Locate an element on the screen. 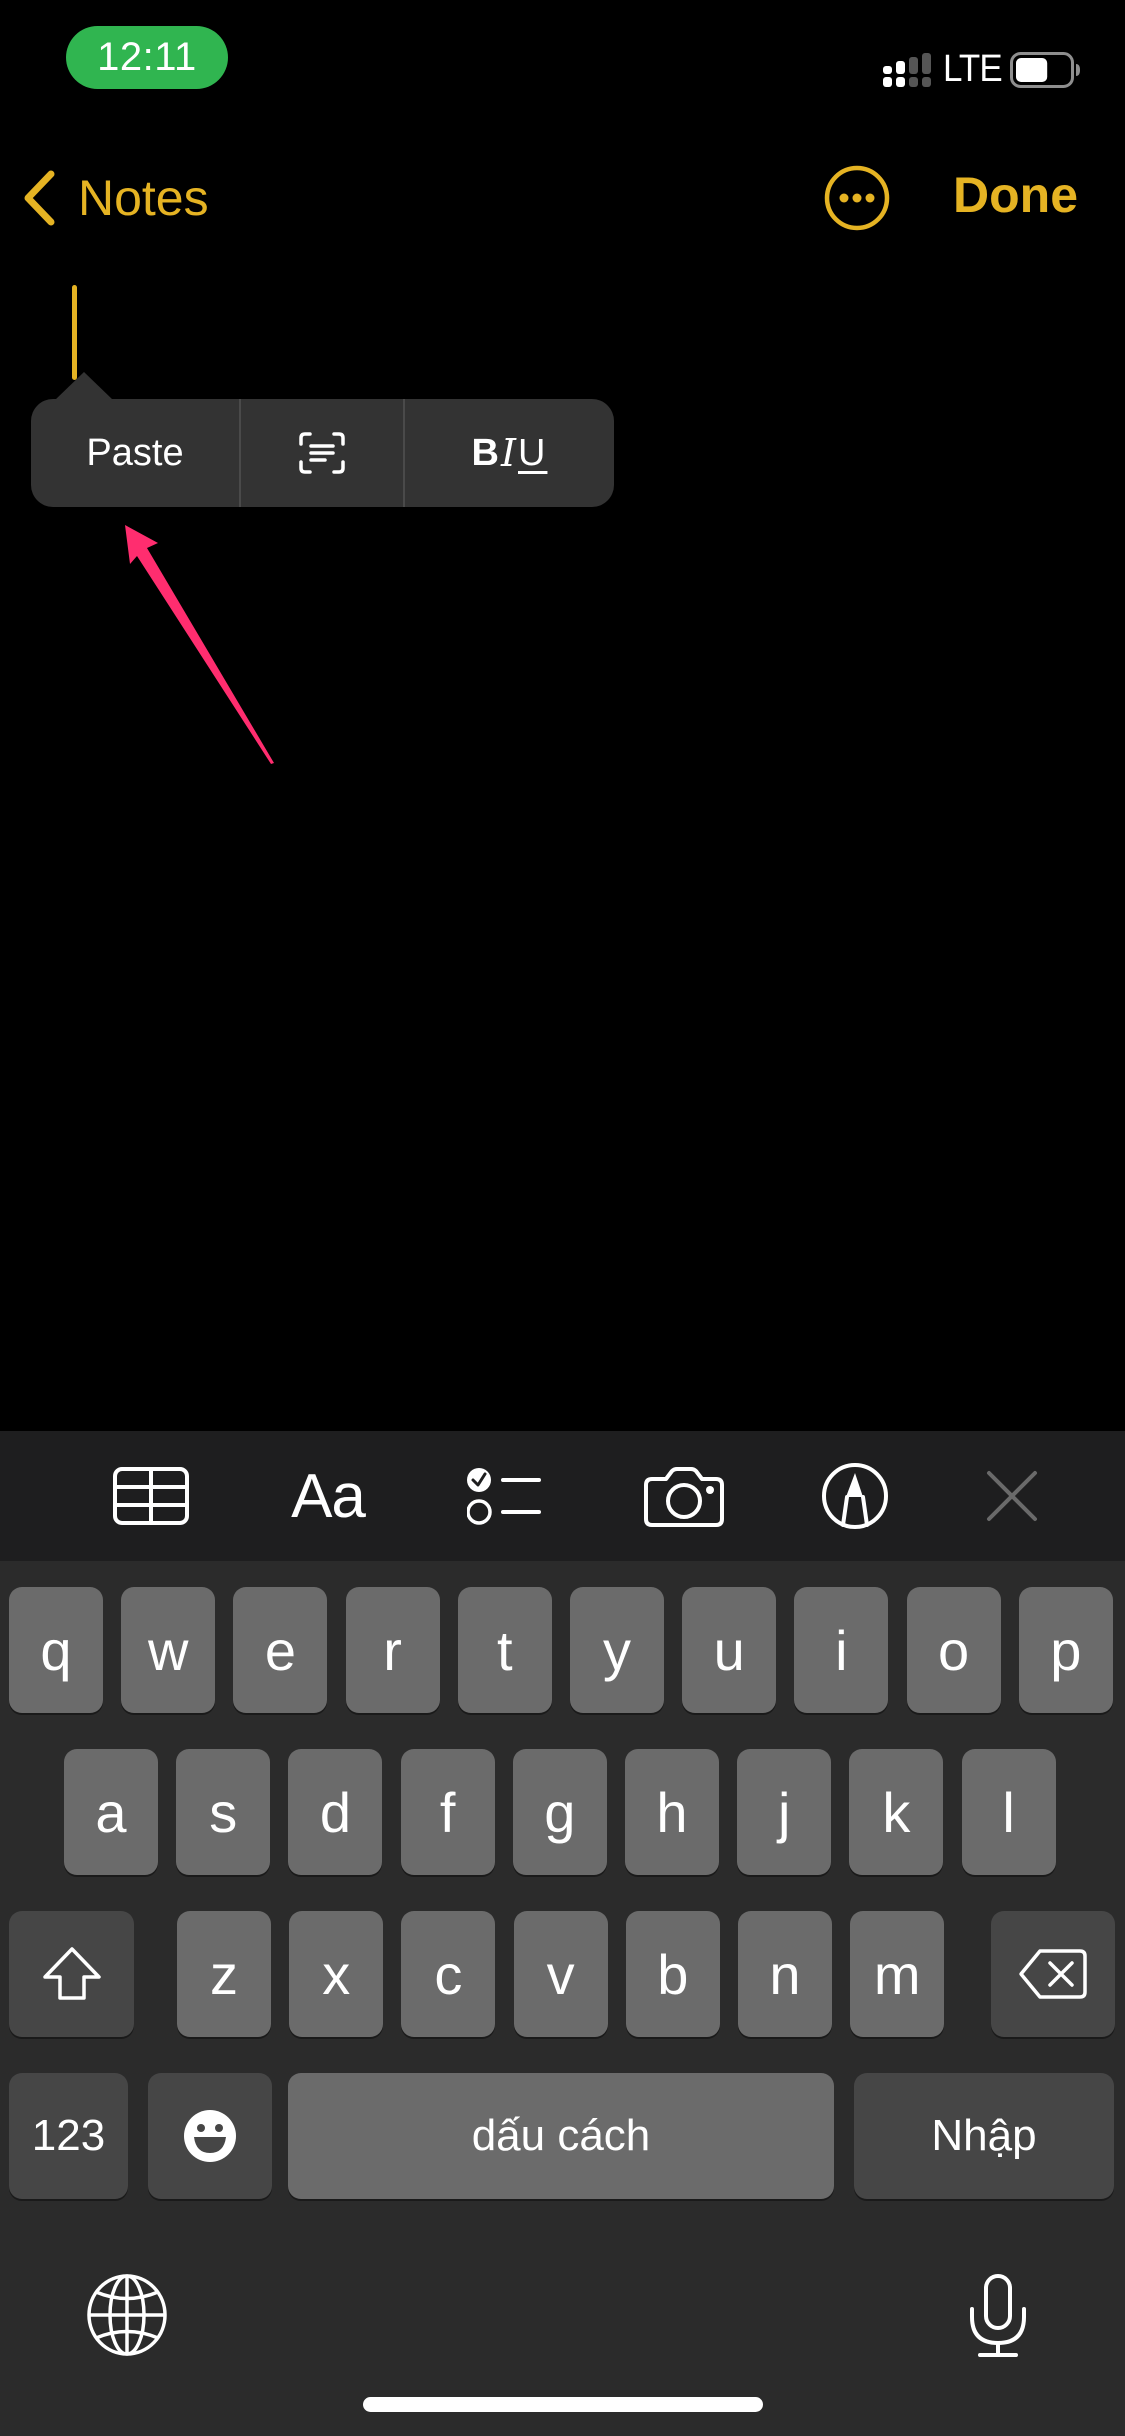  key-e: e is located at coordinates (280, 1650).